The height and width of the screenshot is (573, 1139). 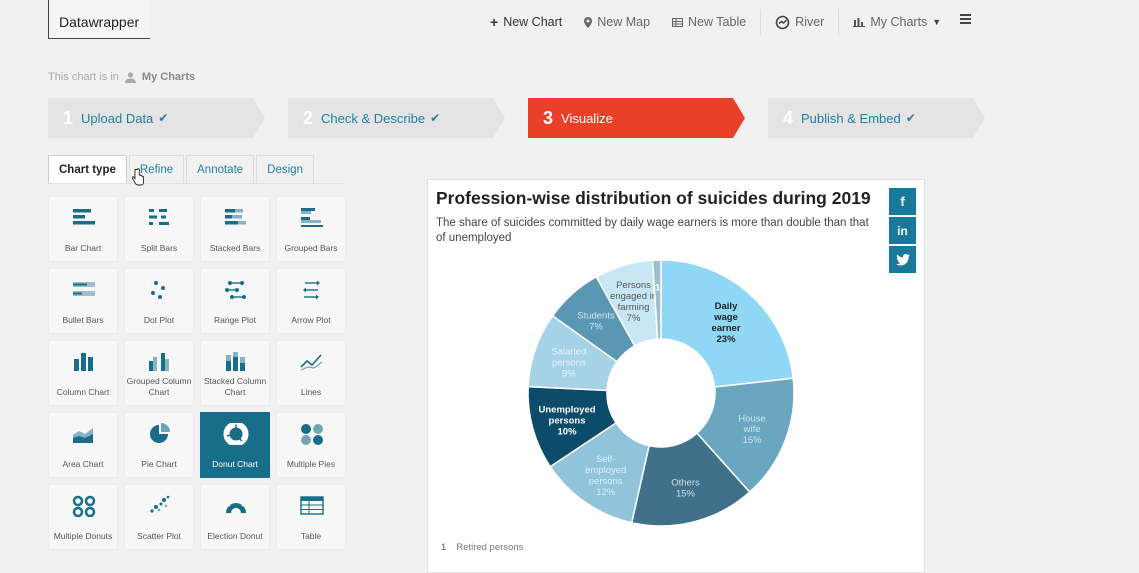 I want to click on range-plot-icon, so click(x=235, y=290).